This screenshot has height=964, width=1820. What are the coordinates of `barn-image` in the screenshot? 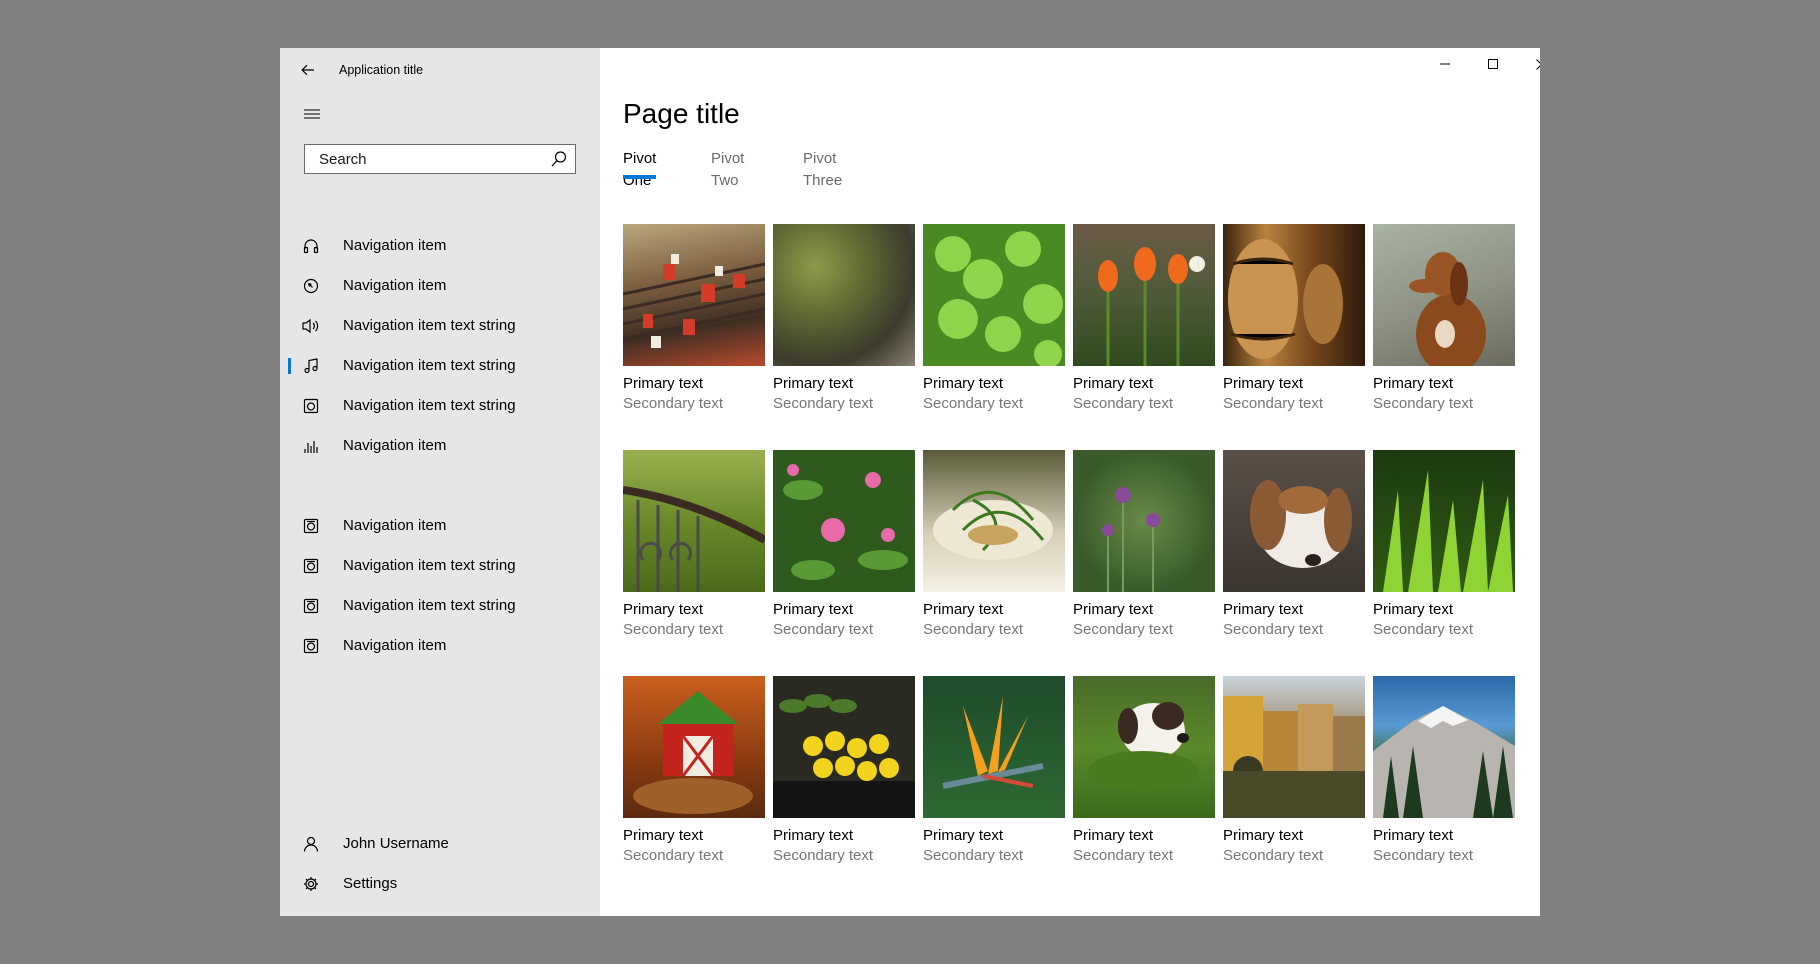 It's located at (693, 752).